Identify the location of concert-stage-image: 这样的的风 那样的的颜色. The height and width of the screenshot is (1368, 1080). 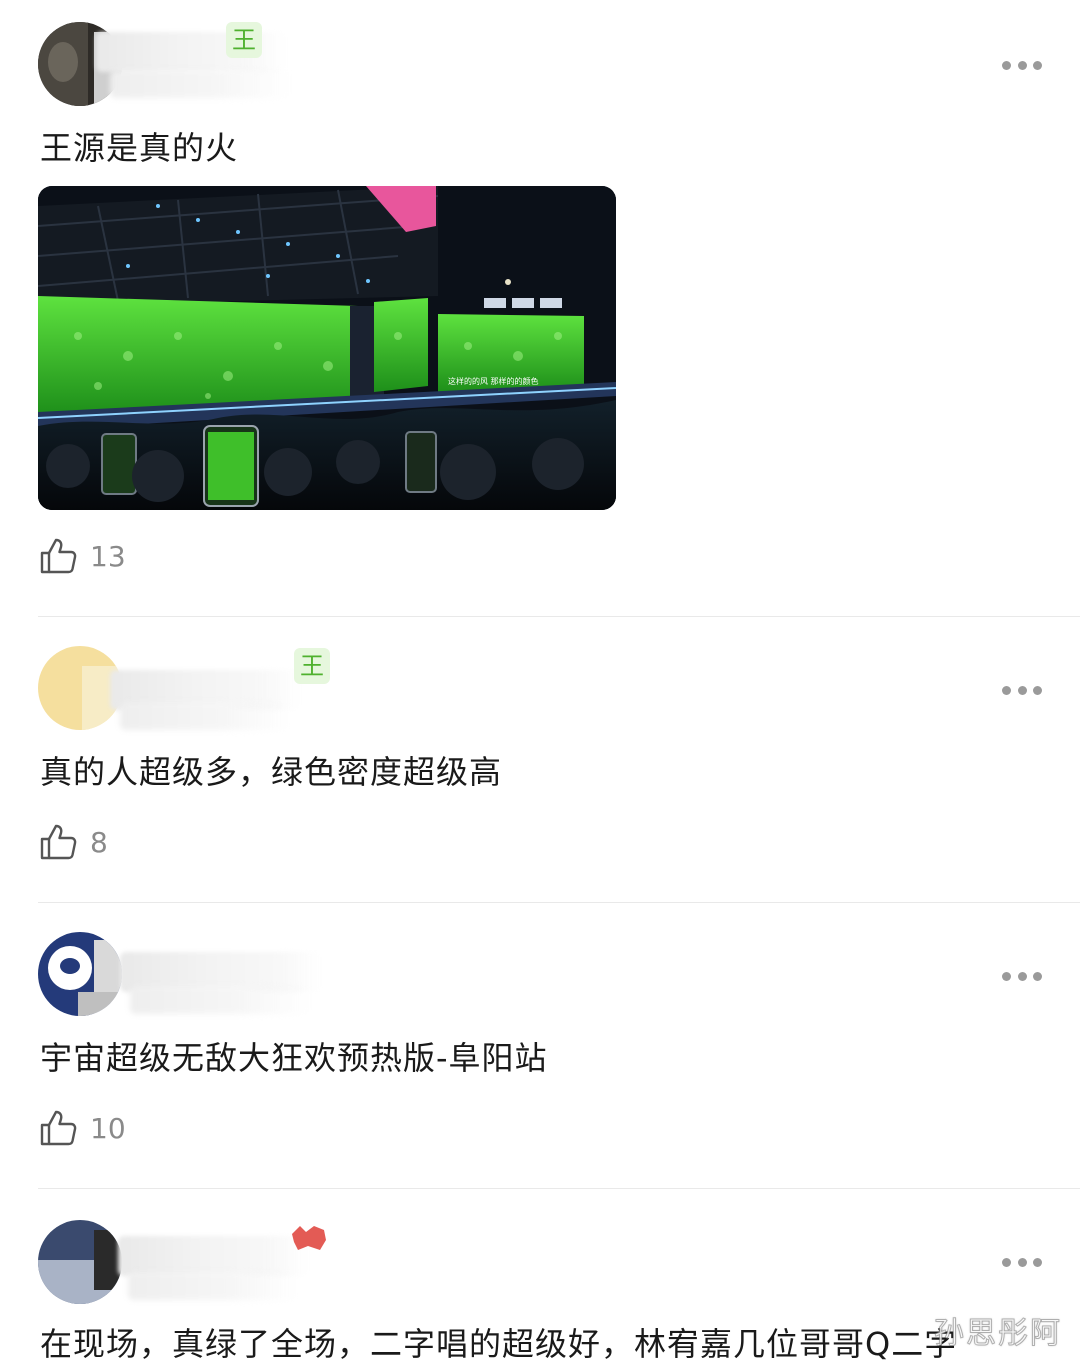
(327, 348).